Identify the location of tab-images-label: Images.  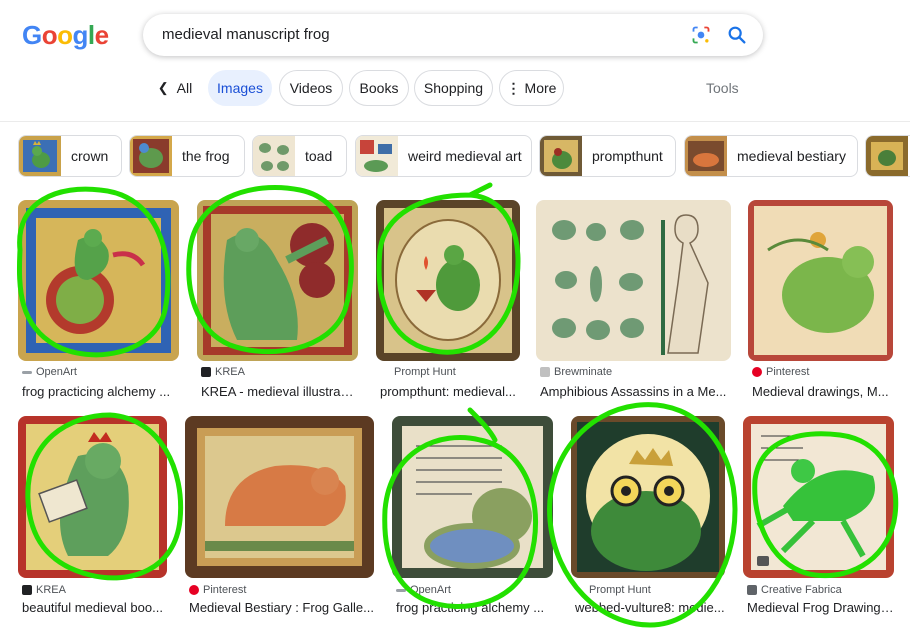
(240, 88).